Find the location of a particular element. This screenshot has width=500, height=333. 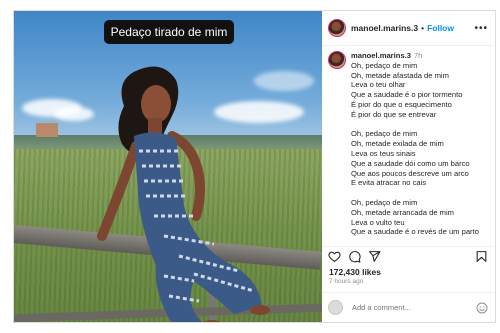

heart-icon is located at coordinates (334, 256).